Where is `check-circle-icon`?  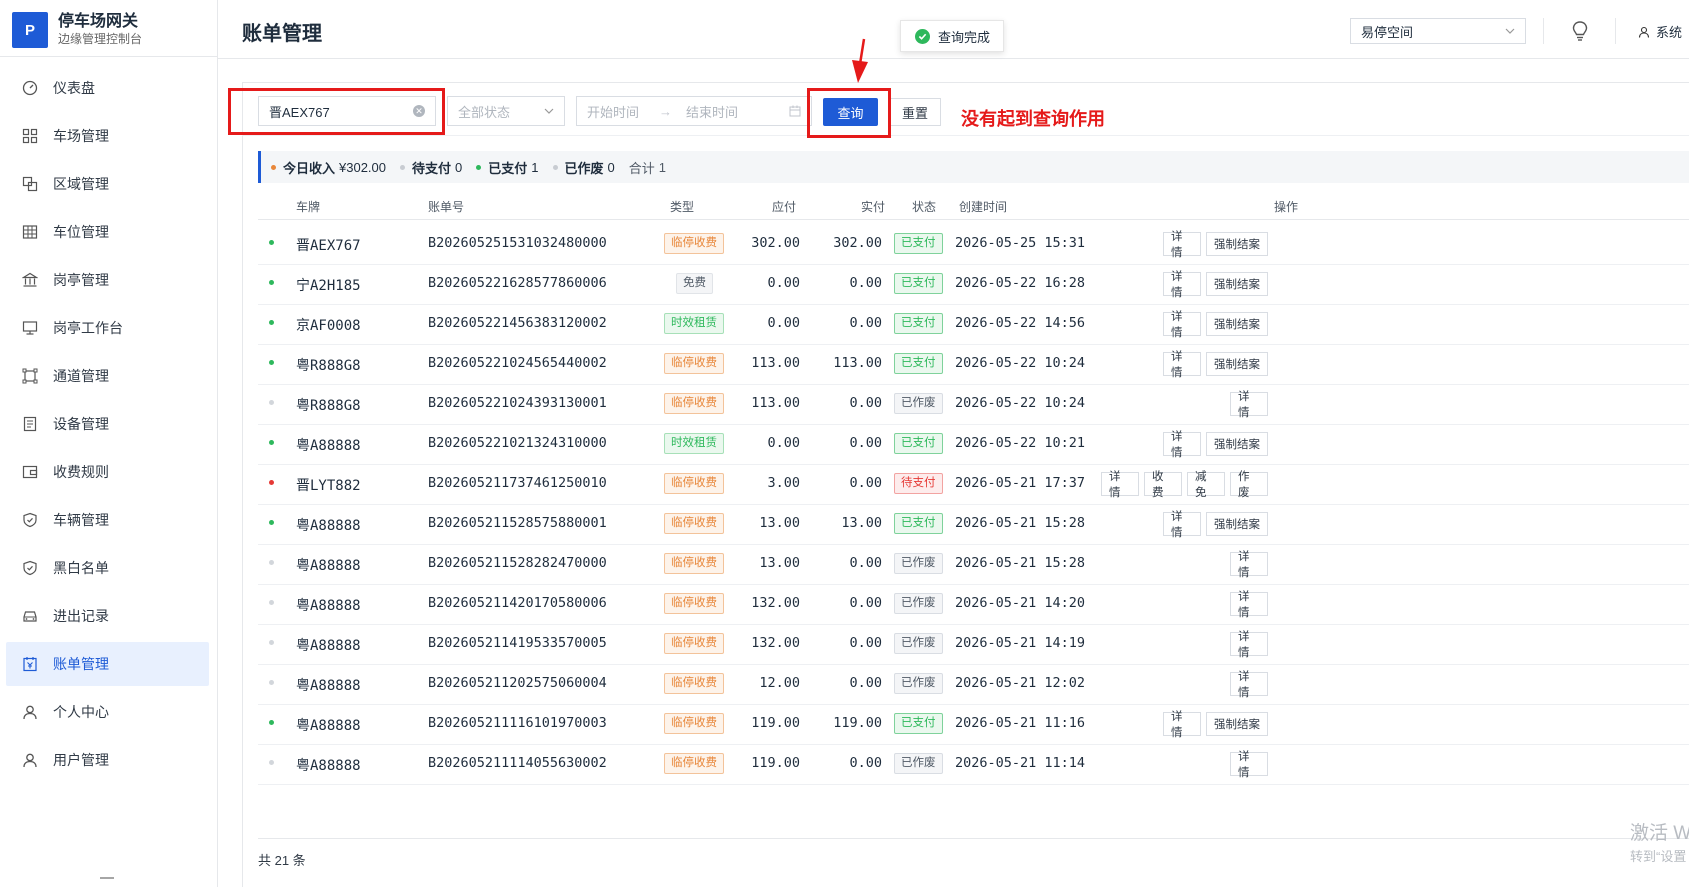 check-circle-icon is located at coordinates (922, 36).